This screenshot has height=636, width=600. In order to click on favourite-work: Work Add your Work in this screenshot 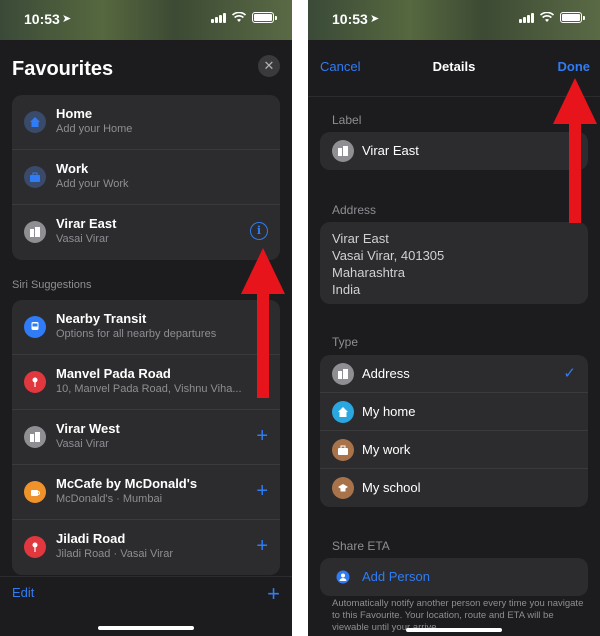, I will do `click(146, 177)`.